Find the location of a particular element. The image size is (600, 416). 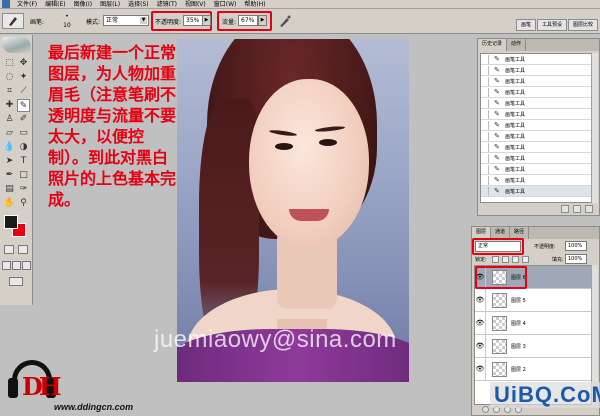

blend-mode-select: 正常 is located at coordinates (498, 246).